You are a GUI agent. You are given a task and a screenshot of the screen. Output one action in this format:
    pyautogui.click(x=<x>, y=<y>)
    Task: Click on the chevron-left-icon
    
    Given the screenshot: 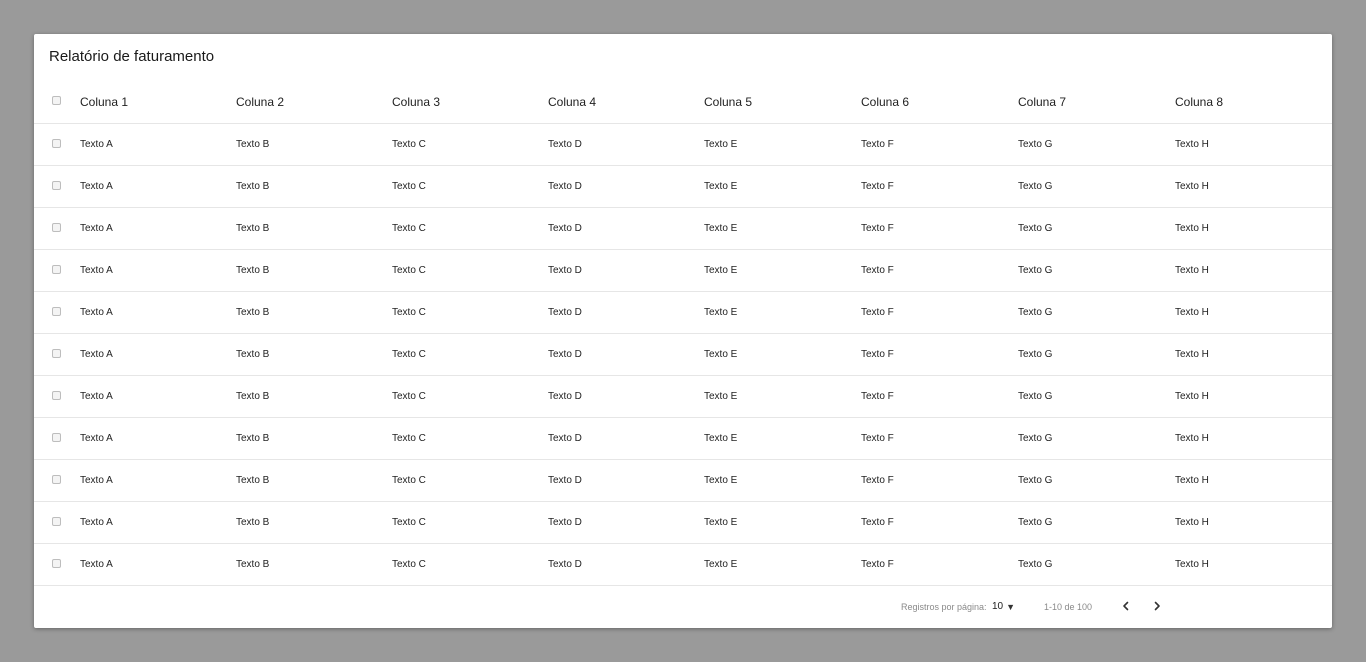 What is the action you would take?
    pyautogui.click(x=1126, y=606)
    